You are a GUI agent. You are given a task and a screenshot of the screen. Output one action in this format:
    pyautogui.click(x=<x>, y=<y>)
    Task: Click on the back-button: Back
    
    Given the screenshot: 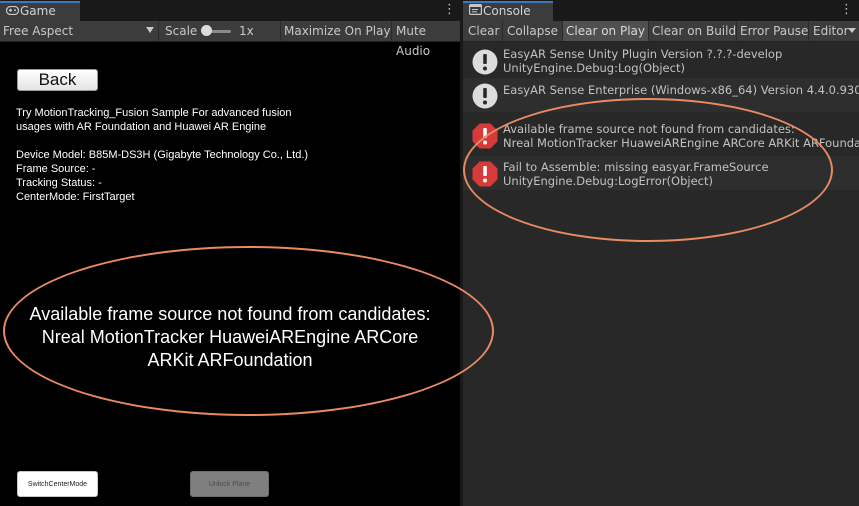 What is the action you would take?
    pyautogui.click(x=57, y=80)
    